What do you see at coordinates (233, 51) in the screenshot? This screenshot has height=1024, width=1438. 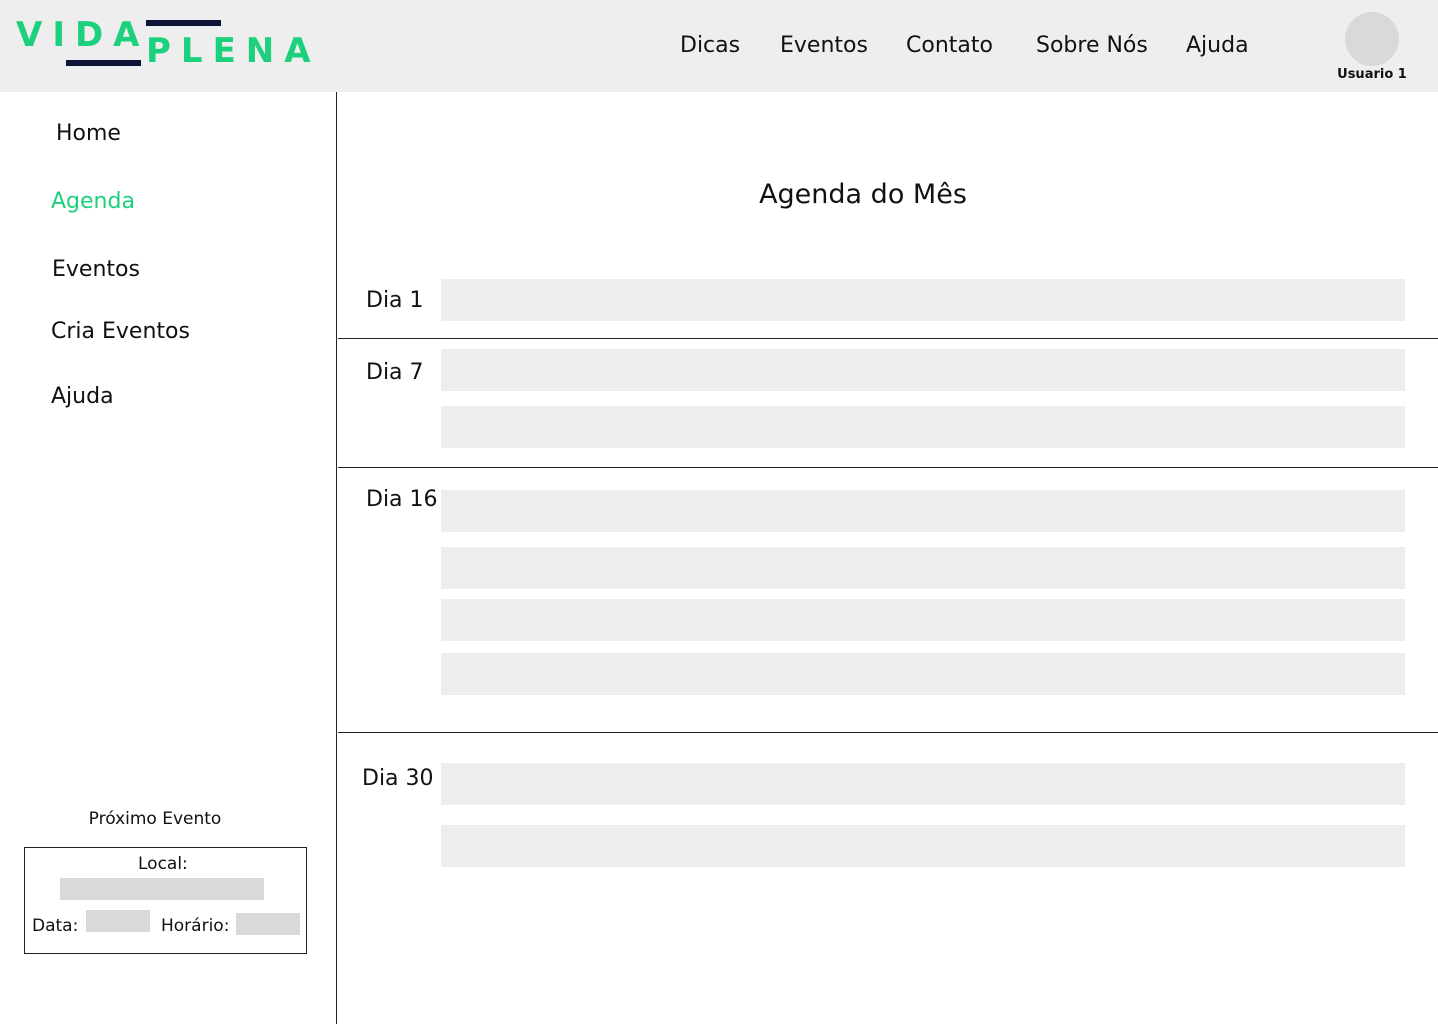 I see `logo-word-plena: PLENA` at bounding box center [233, 51].